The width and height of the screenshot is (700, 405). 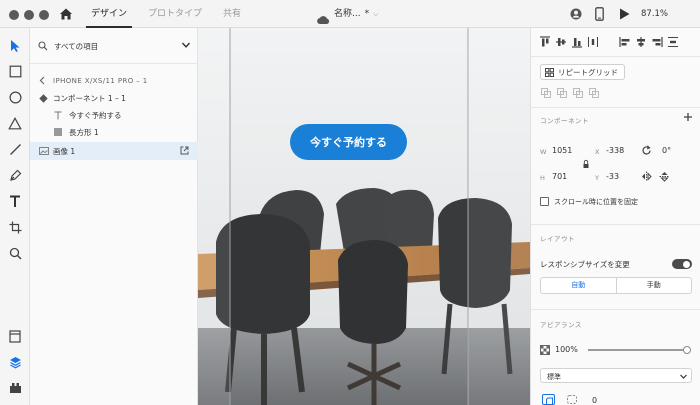 I want to click on y-label: Y, so click(x=597, y=178).